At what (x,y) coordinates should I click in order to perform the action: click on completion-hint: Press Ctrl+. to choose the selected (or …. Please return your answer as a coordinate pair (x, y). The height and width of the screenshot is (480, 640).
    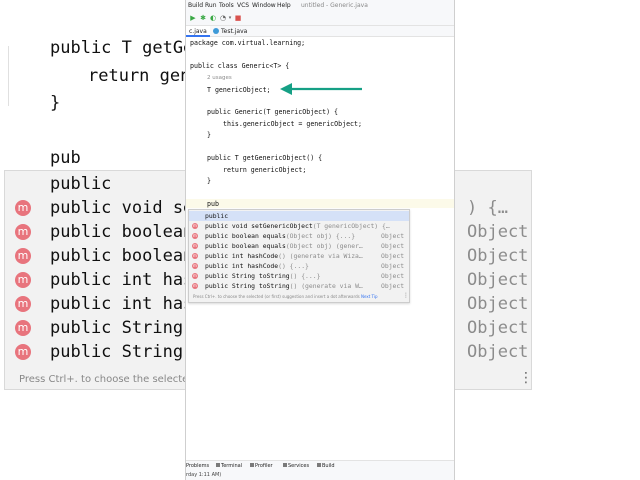
    Looking at the image, I should click on (285, 296).